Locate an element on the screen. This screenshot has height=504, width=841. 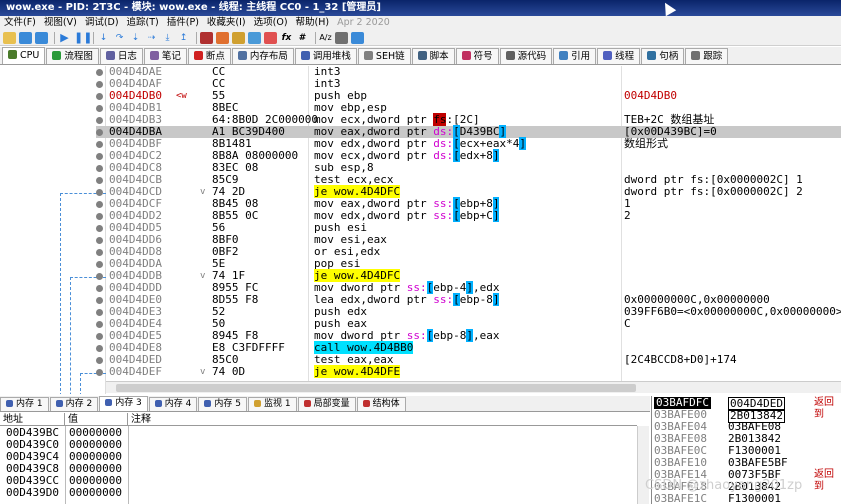
help-icon is located at coordinates (357, 37).